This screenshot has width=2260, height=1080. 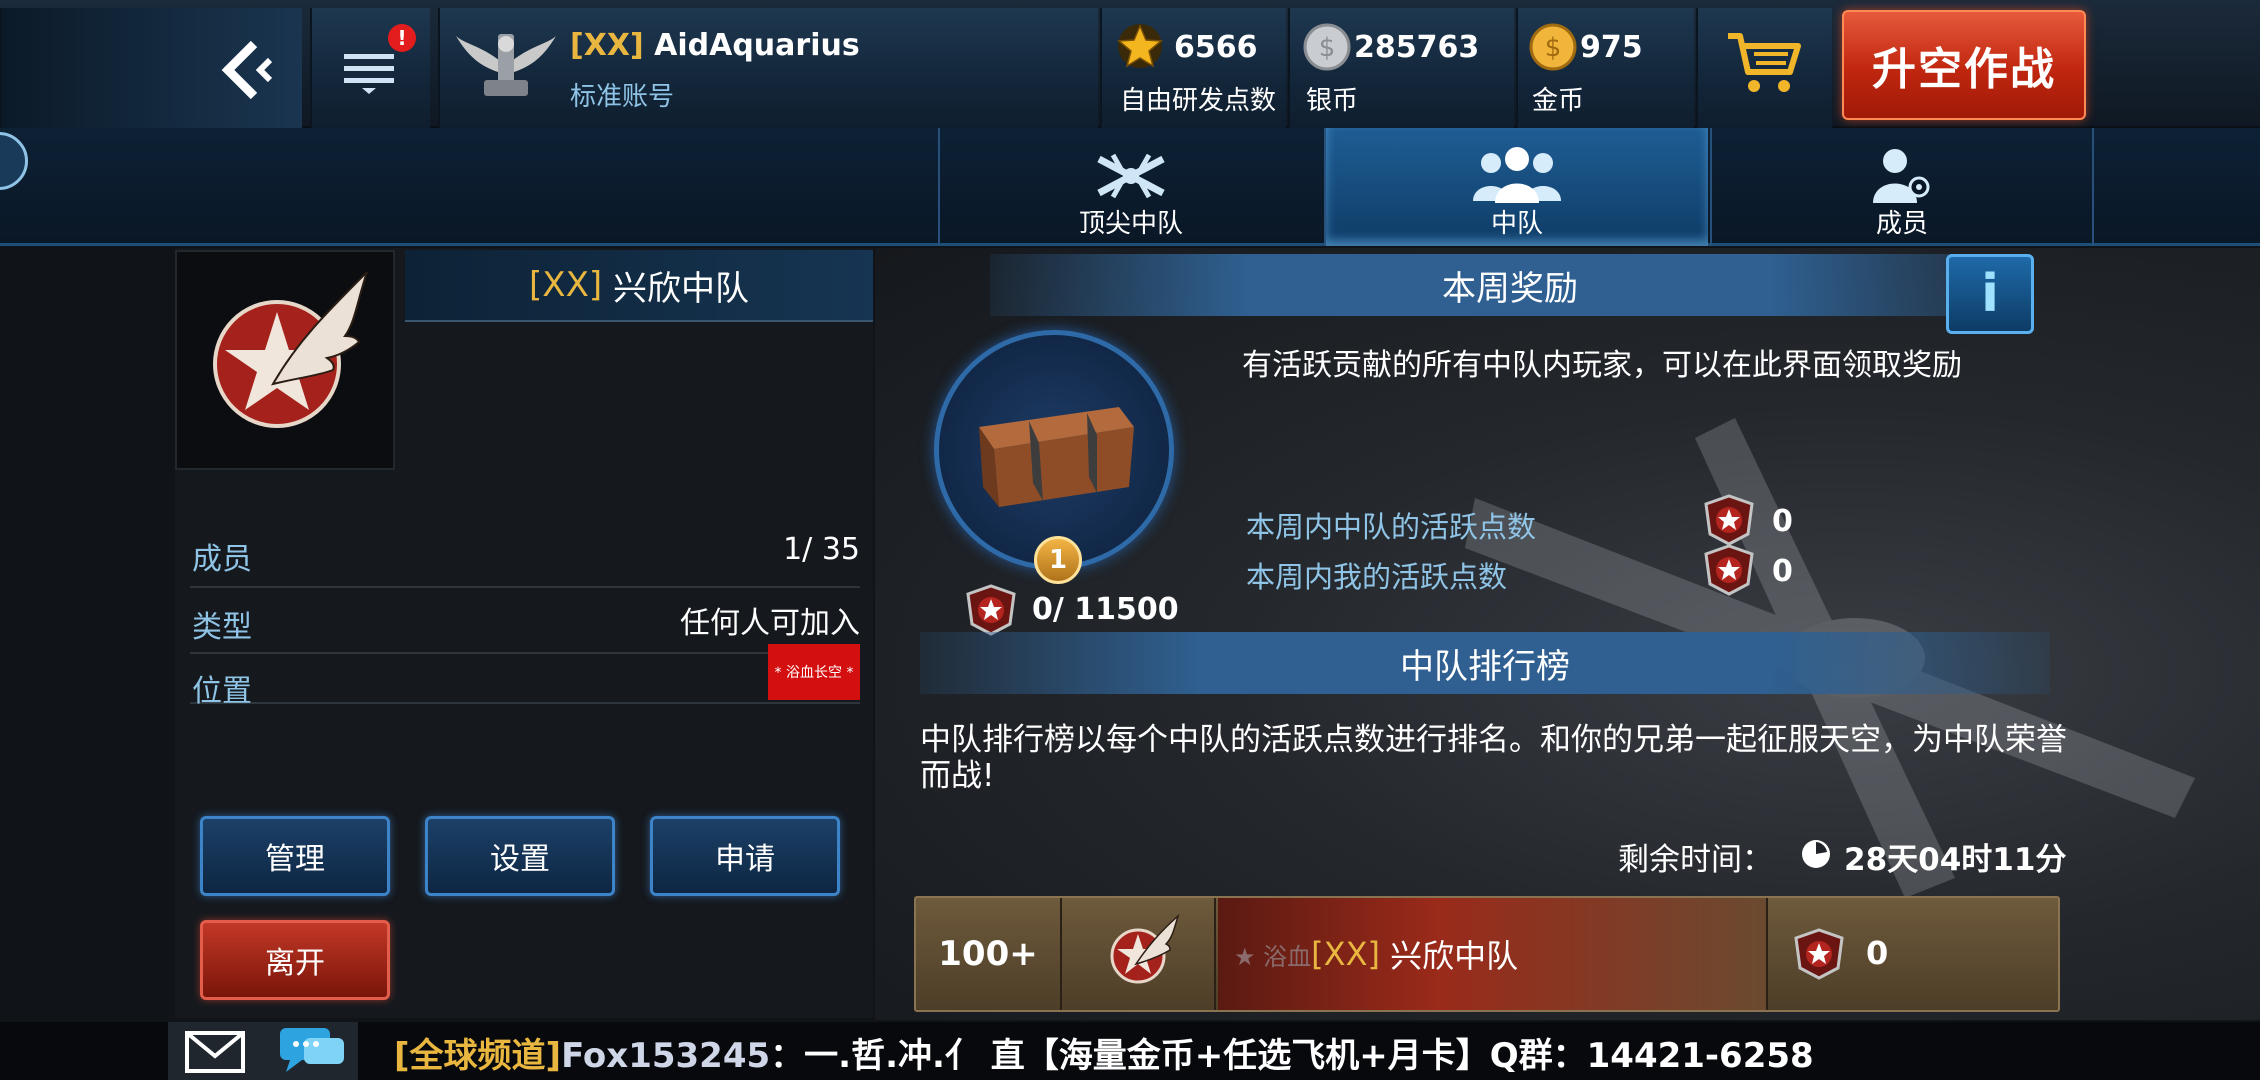 I want to click on research-points: 6566 自由研发点数, so click(x=1193, y=68).